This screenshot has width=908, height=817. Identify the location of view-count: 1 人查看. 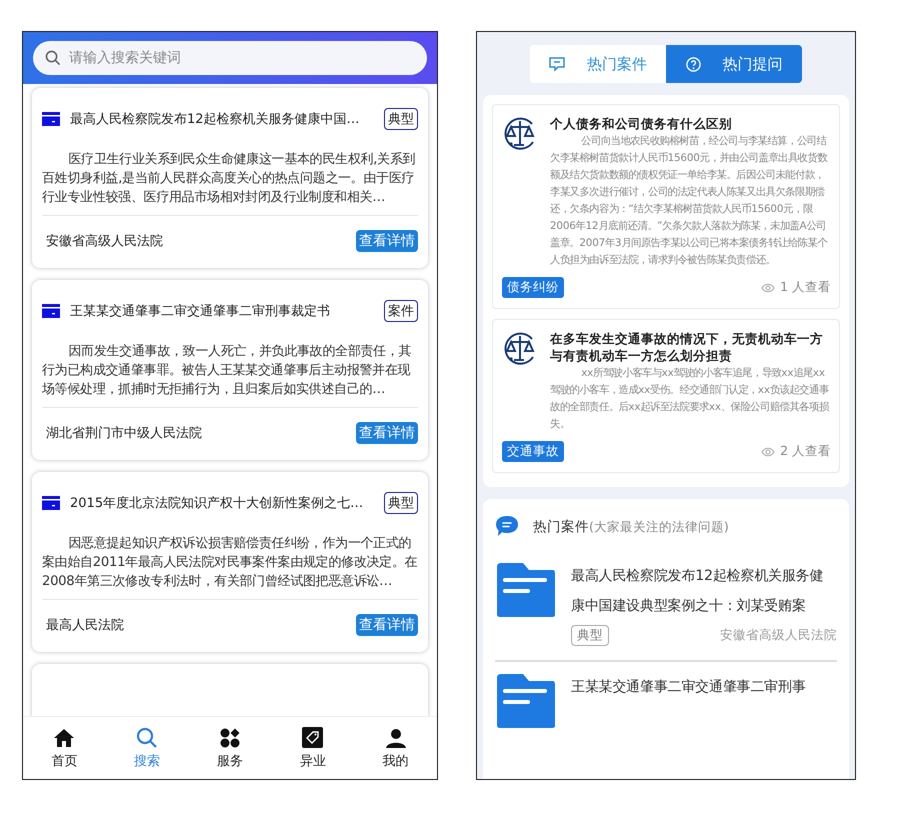
(805, 287).